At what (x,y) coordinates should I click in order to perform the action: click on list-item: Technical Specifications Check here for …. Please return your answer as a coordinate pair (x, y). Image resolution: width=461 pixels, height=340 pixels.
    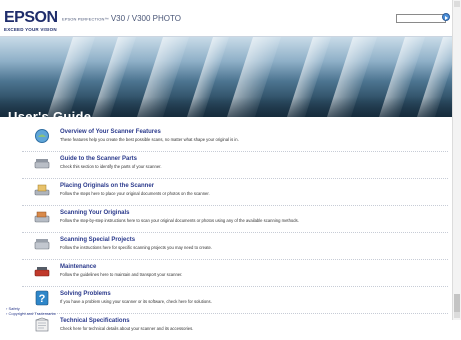
    Looking at the image, I should click on (235, 326).